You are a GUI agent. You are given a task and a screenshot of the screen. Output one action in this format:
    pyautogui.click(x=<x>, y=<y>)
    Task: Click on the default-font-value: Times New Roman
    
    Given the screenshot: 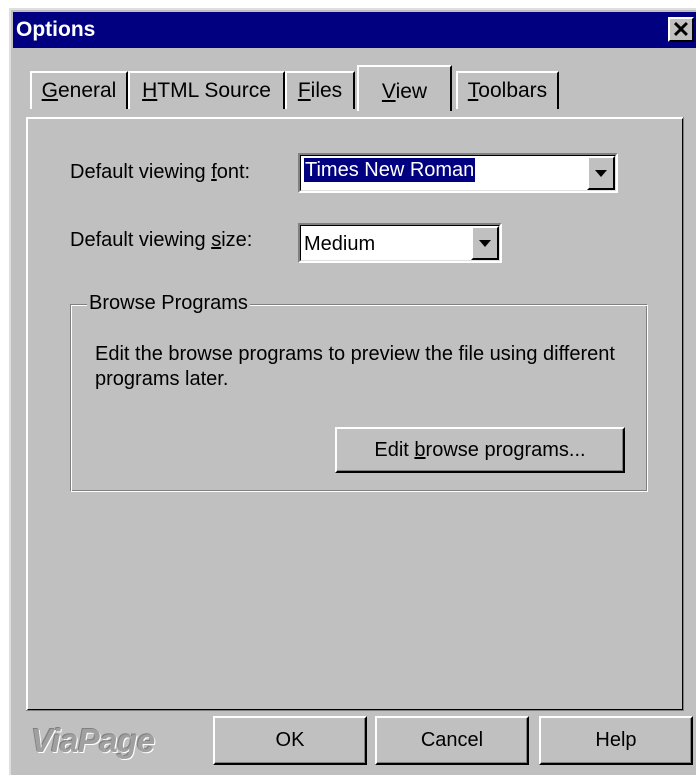 What is the action you would take?
    pyautogui.click(x=390, y=170)
    